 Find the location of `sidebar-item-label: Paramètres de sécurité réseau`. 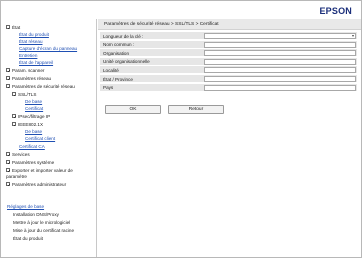

sidebar-item-label: Paramètres de sécurité réseau is located at coordinates (43, 86).